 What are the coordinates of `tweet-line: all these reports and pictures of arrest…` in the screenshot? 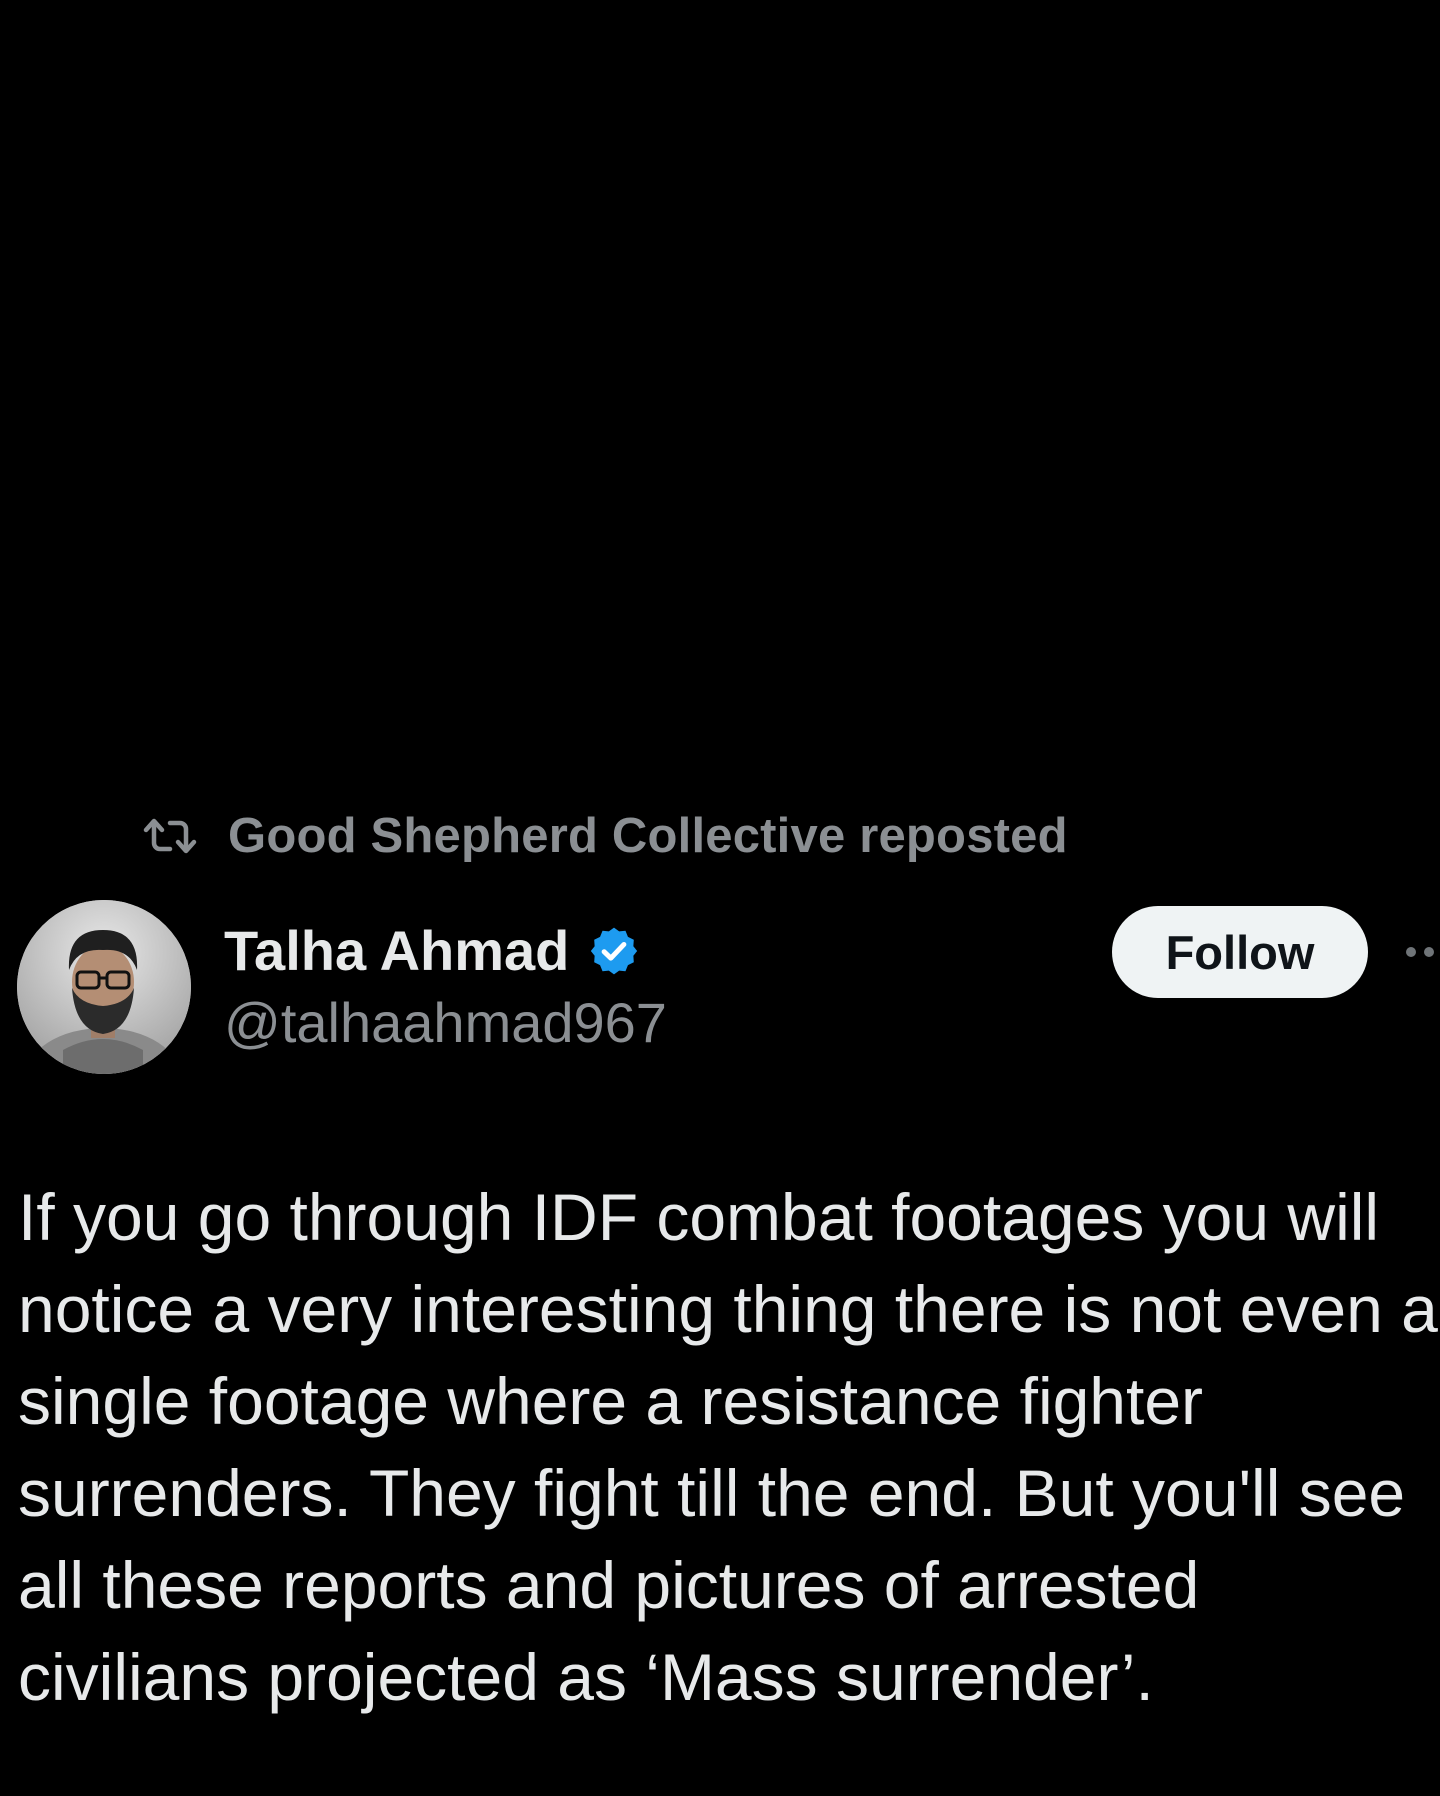 It's located at (609, 1585).